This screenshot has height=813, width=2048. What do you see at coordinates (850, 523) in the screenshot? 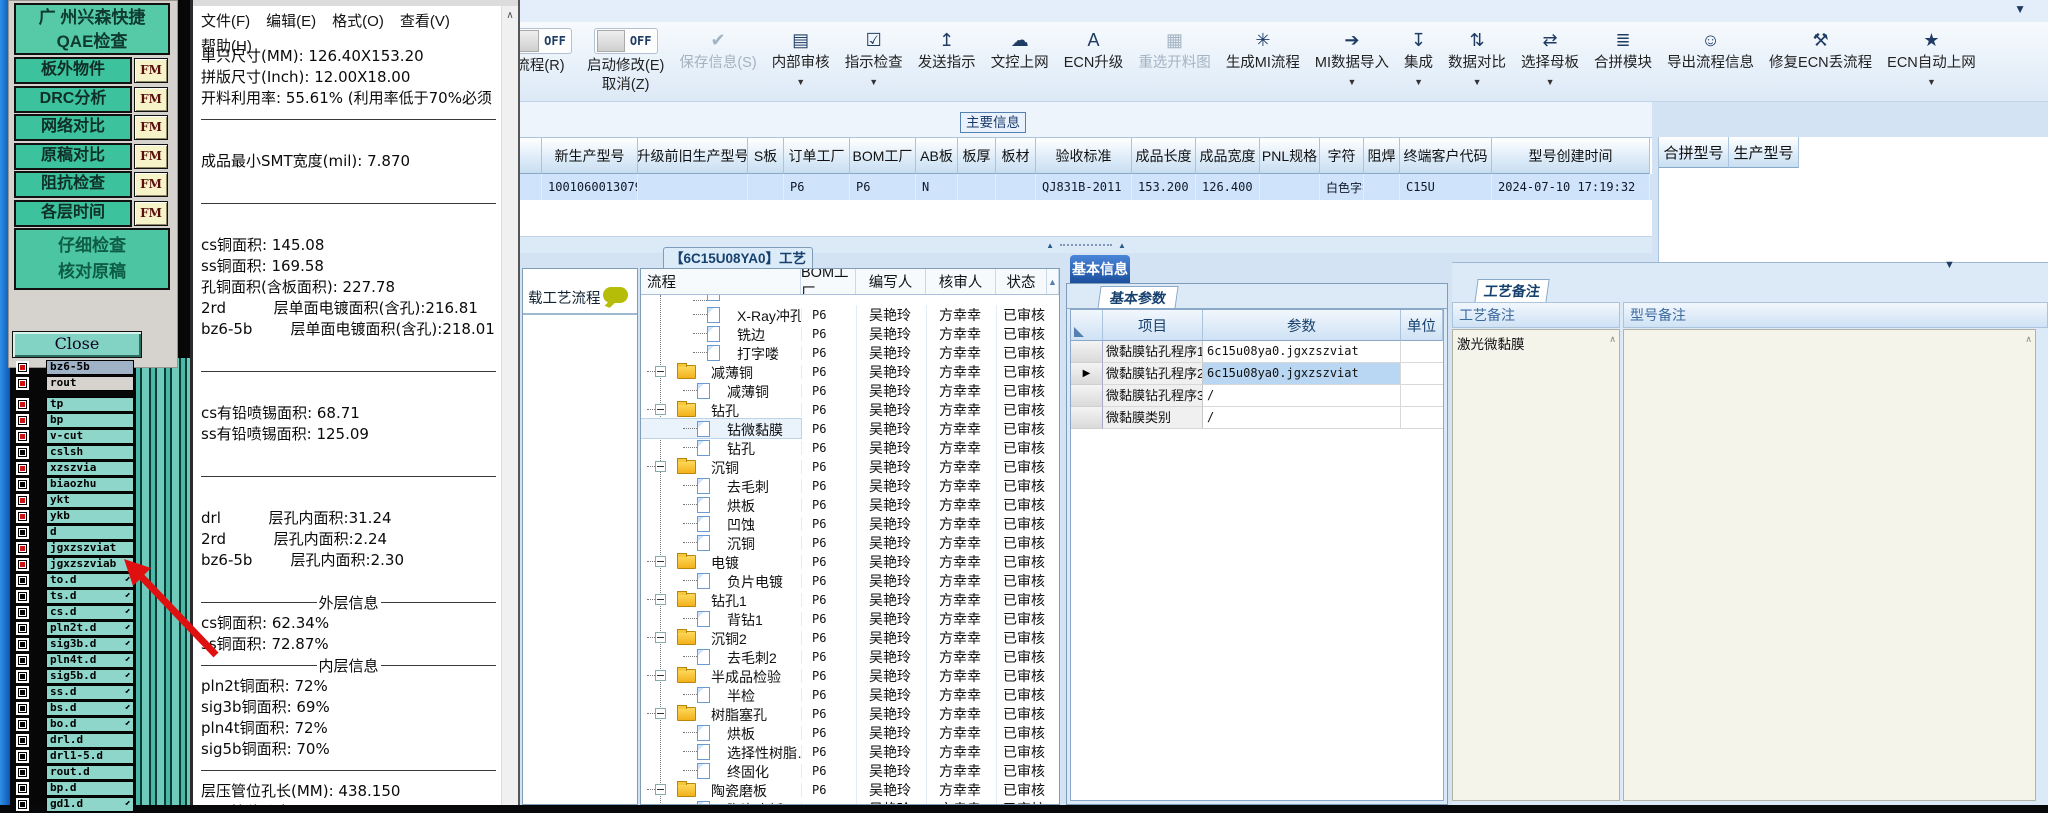
I see `tree-row: 凹蚀 P6 吴艳玲 方幸幸 已审核` at bounding box center [850, 523].